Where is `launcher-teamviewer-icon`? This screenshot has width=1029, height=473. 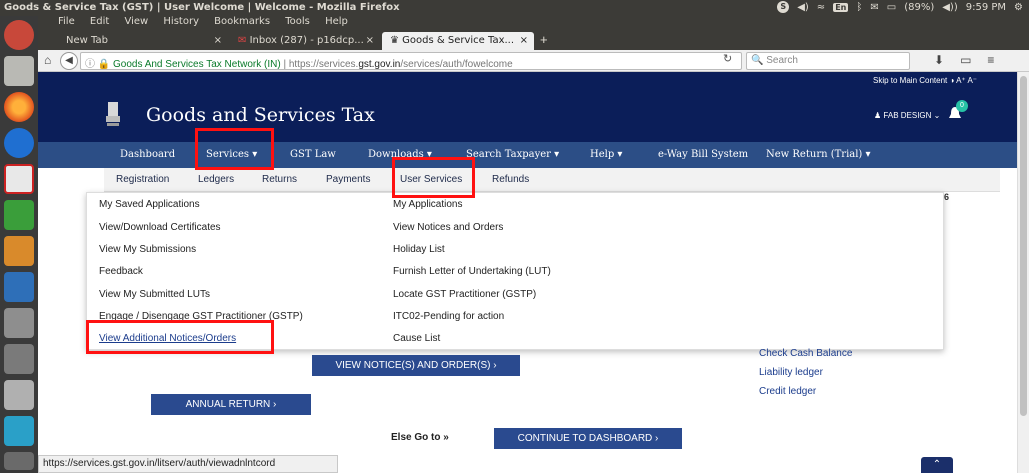
launcher-teamviewer-icon is located at coordinates (19, 143).